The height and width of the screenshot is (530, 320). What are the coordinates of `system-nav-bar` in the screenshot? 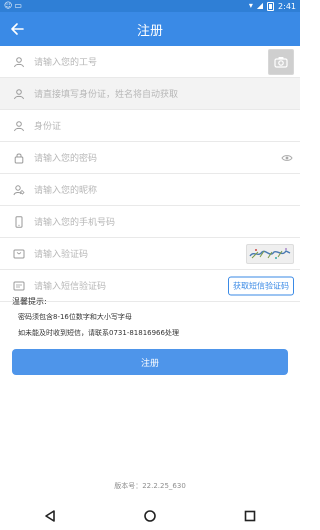 It's located at (150, 515).